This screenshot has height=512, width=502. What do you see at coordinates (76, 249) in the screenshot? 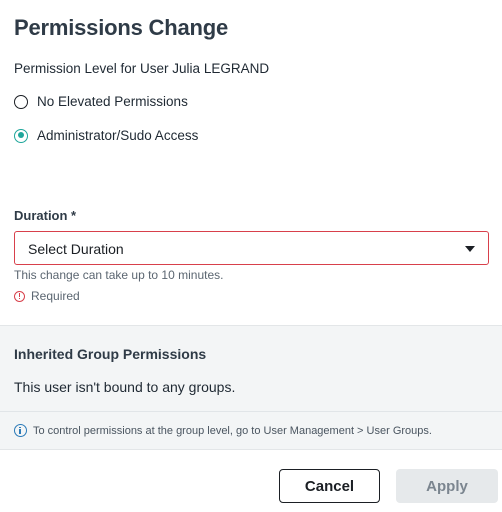
I see `duration-select-value: Select Duration` at bounding box center [76, 249].